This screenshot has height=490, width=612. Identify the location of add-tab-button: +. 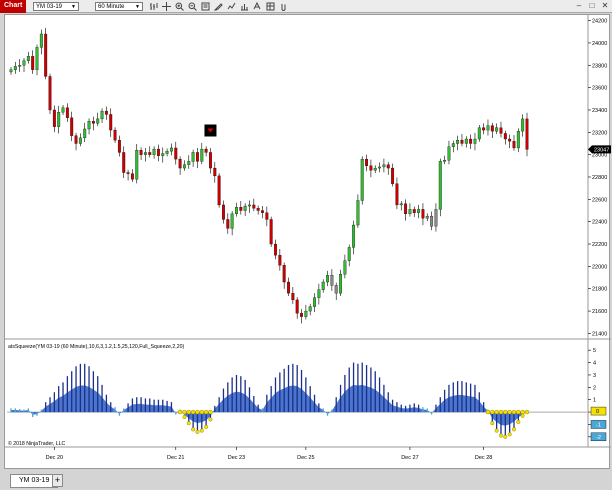
(57, 480).